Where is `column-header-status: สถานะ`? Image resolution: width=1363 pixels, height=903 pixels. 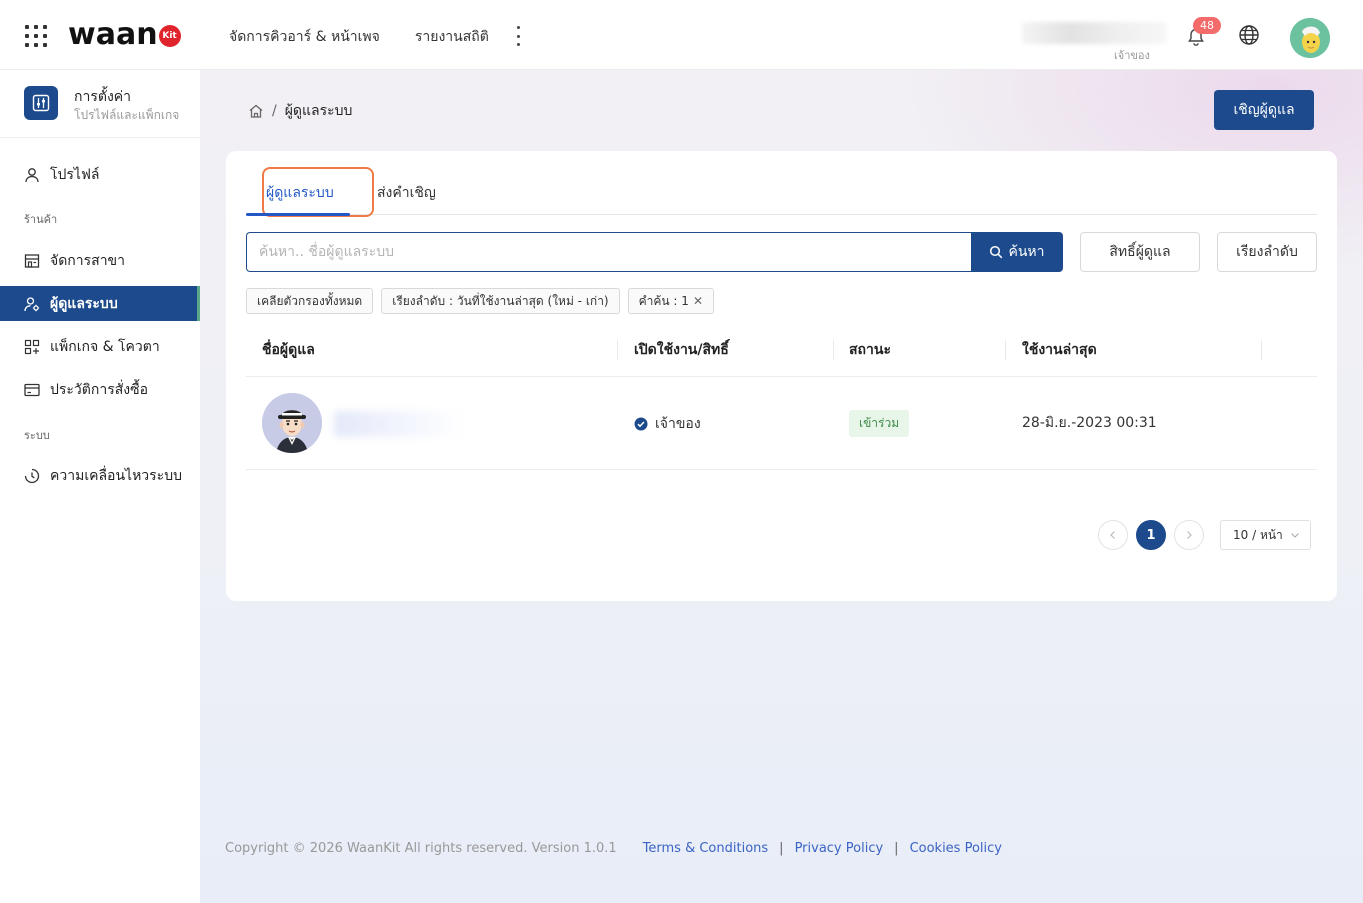 column-header-status: สถานะ is located at coordinates (870, 350).